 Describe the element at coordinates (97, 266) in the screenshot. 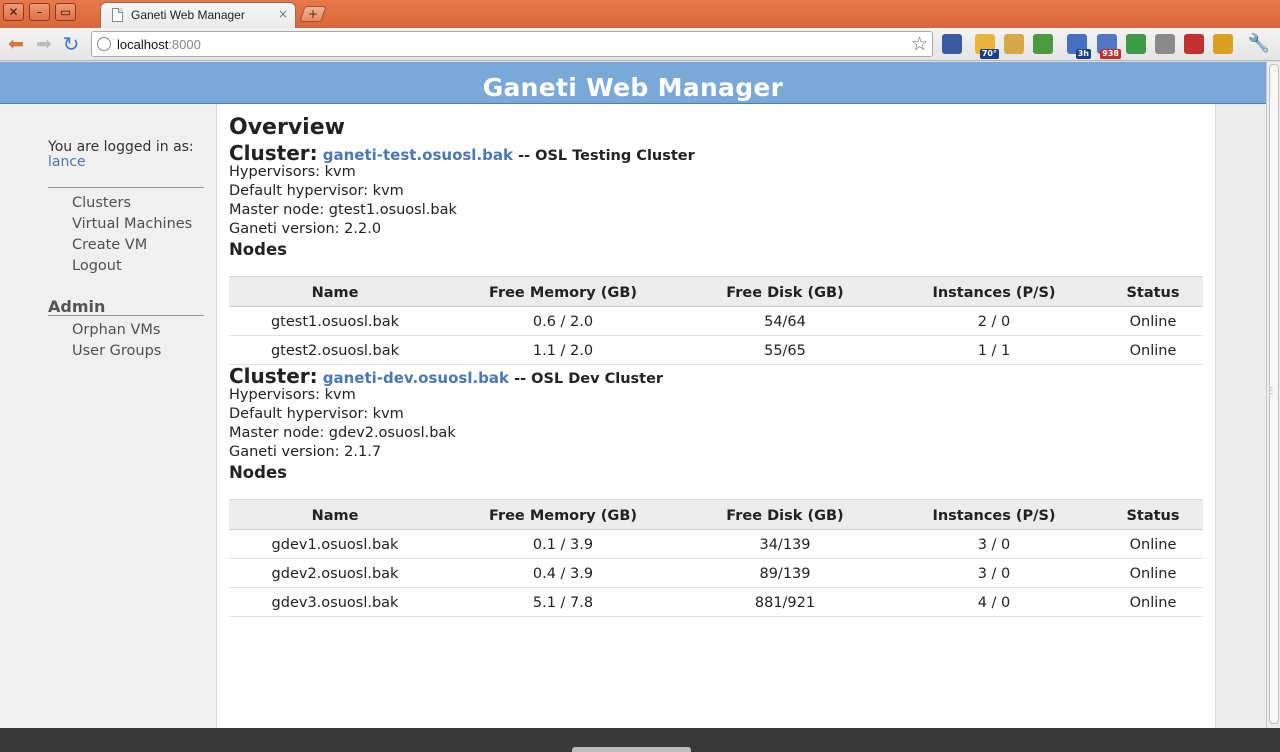

I see `sidebar-item-logout: Logout` at that location.